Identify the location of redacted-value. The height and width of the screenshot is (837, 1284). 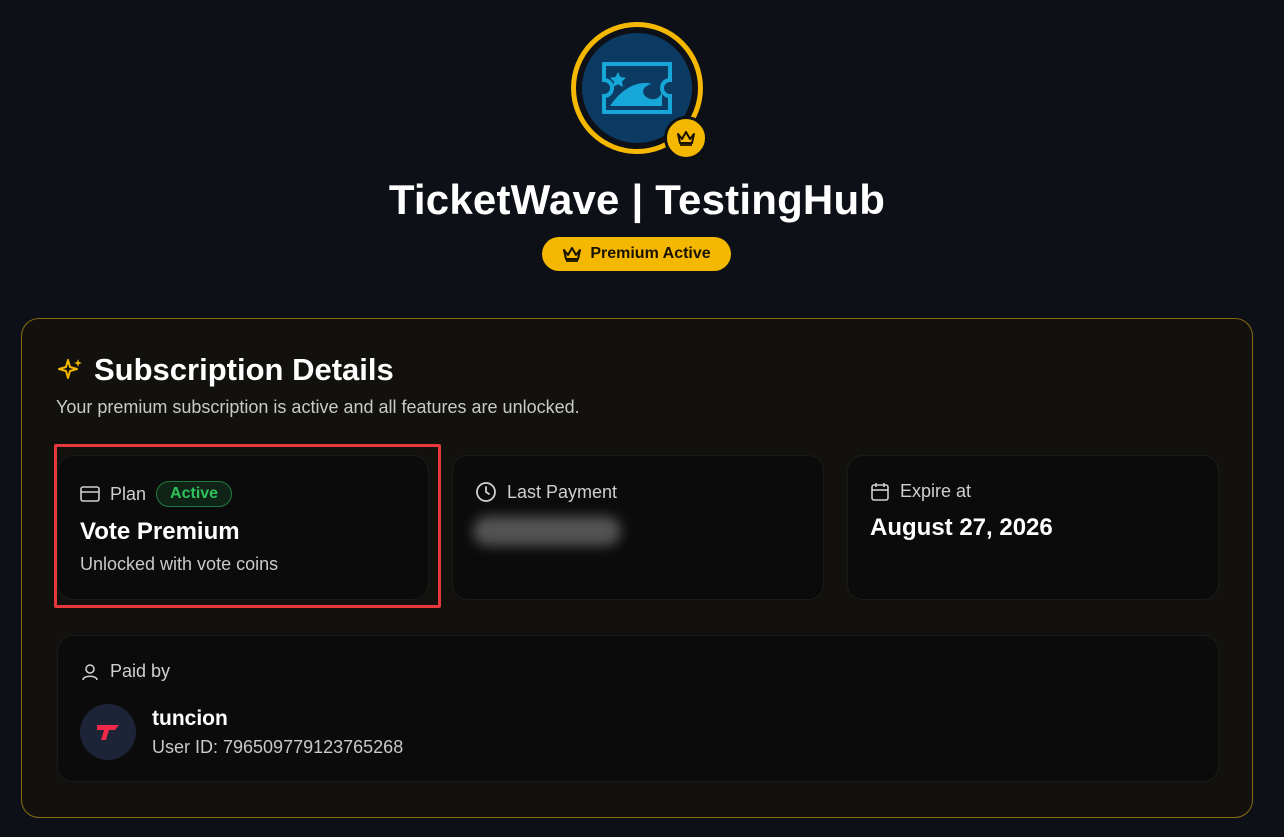
(547, 531).